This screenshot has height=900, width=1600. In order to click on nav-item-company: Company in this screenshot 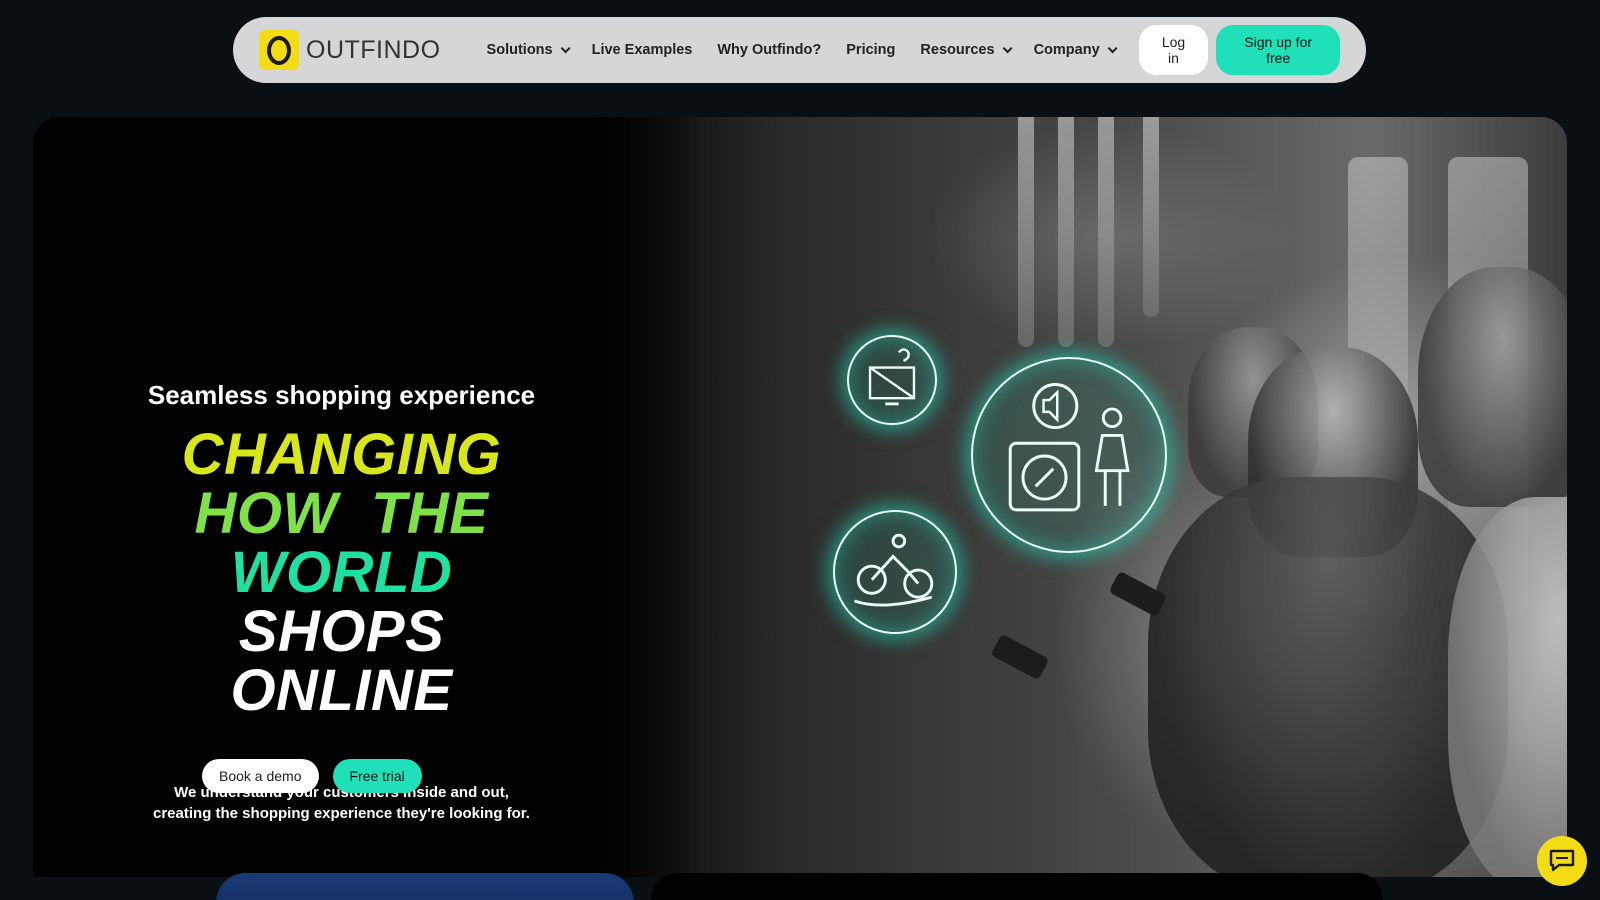, I will do `click(1075, 50)`.